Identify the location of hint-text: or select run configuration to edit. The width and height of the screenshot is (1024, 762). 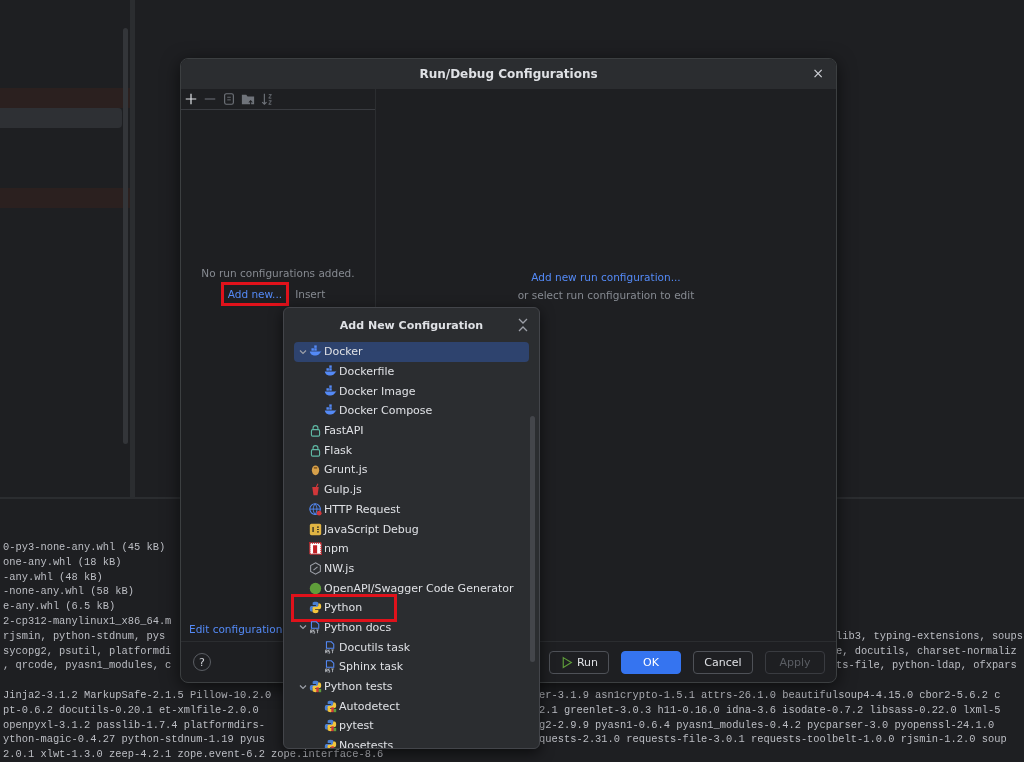
(606, 295).